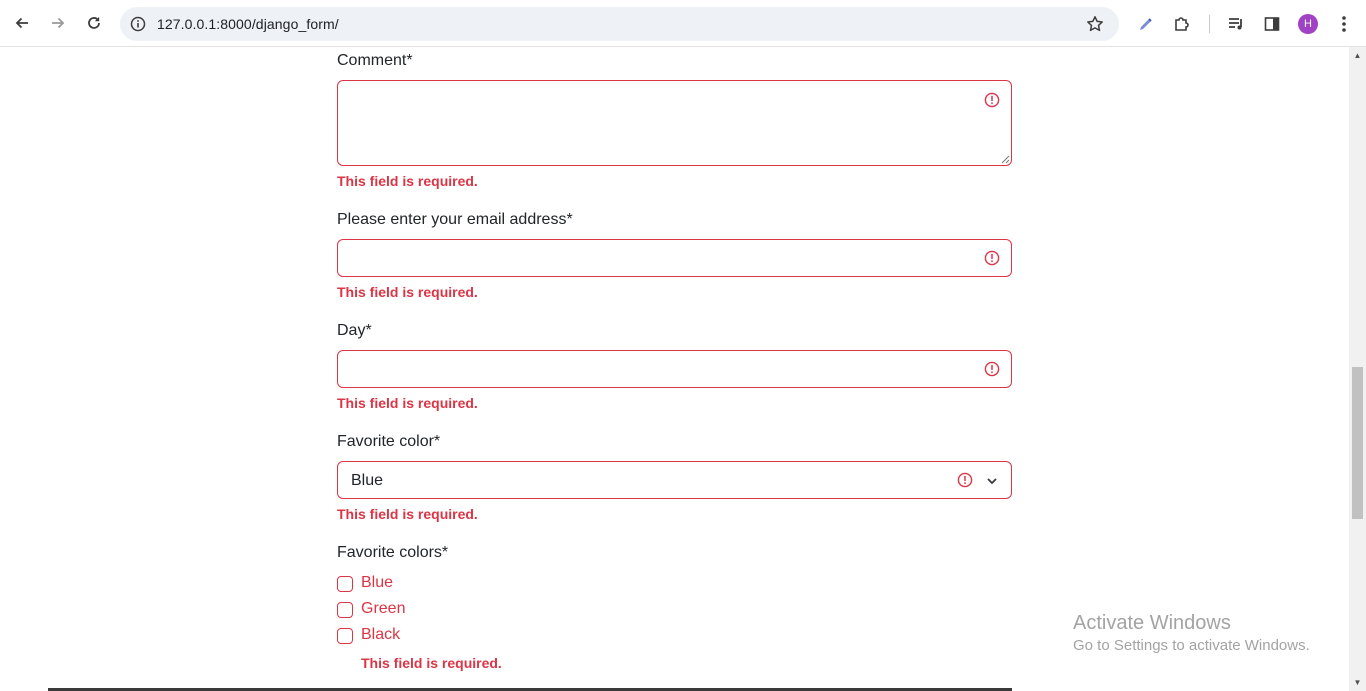 The height and width of the screenshot is (691, 1366). Describe the element at coordinates (1236, 24) in the screenshot. I see `media-controls-icon` at that location.